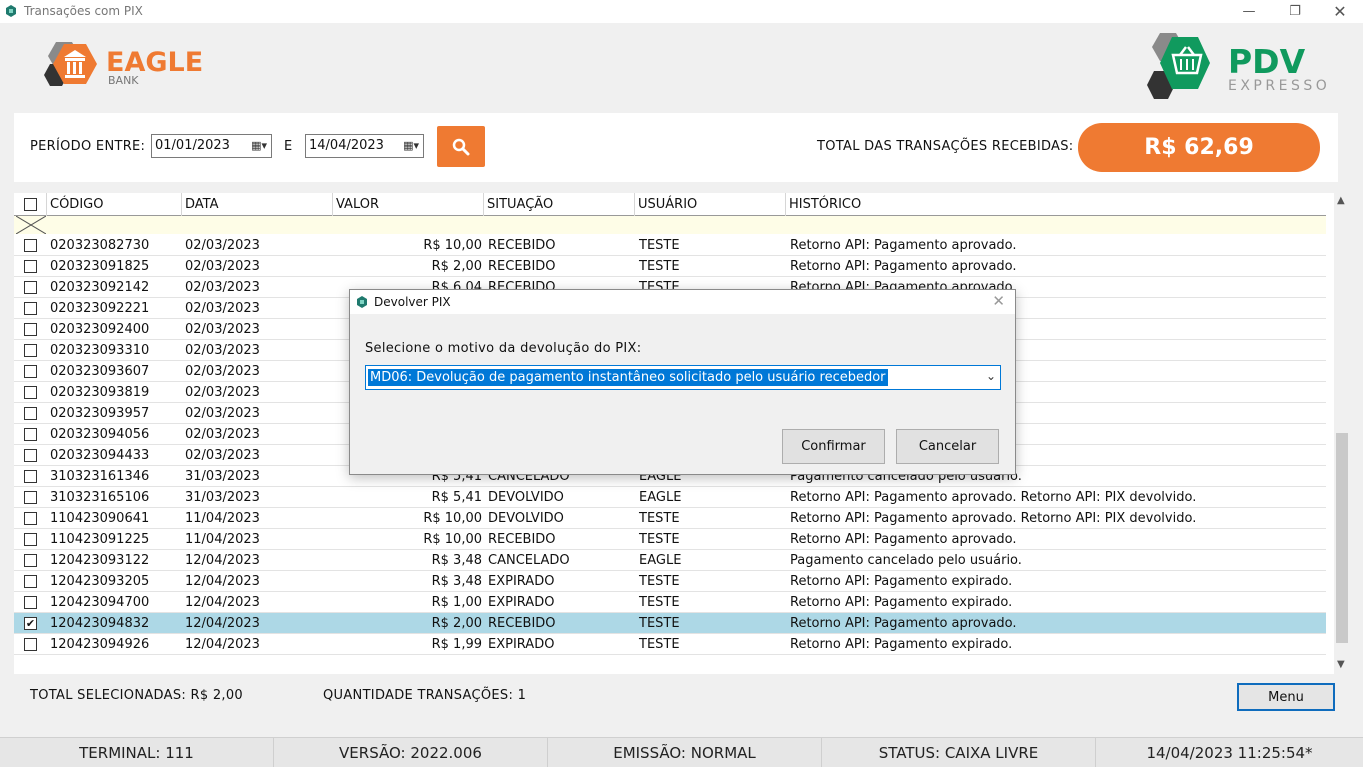 This screenshot has height=767, width=1363. I want to click on expresso-logo-text: EXPRESSO, so click(1279, 86).